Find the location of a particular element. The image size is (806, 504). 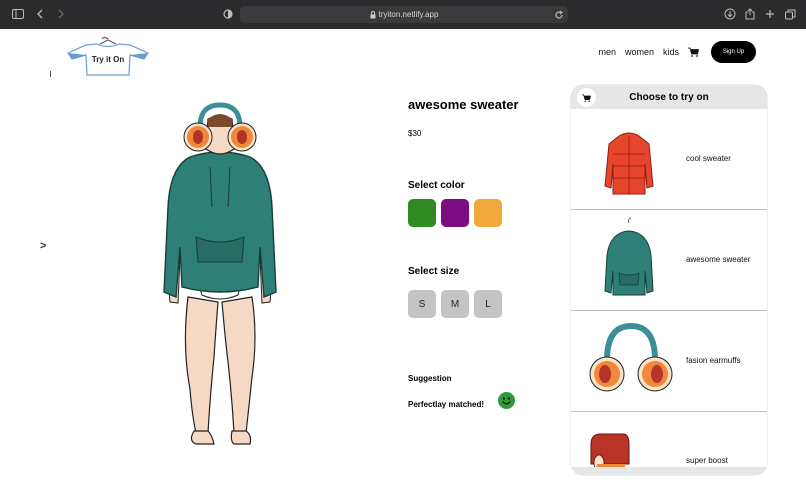

try-on-panel-header: Choose to try on is located at coordinates (669, 97).